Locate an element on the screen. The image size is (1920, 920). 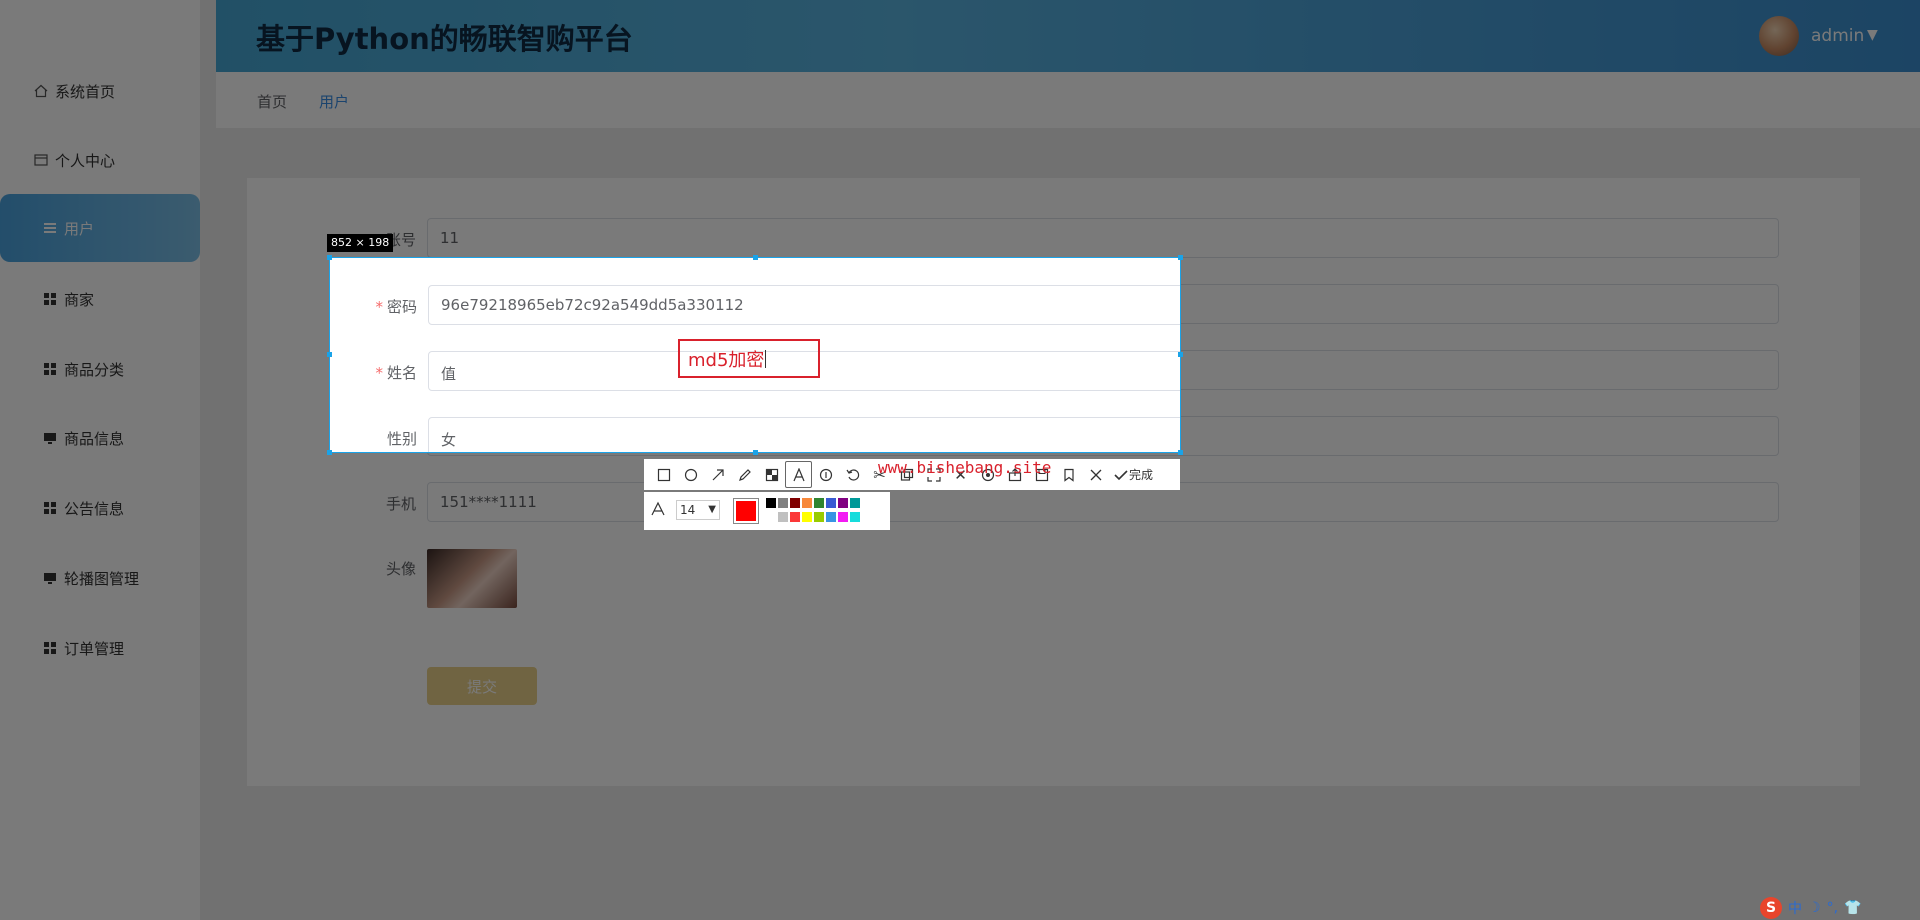
ellipse-icon is located at coordinates (690, 474).